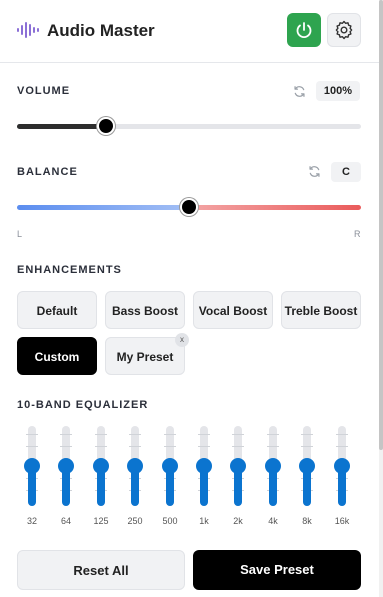 Image resolution: width=383 pixels, height=597 pixels. Describe the element at coordinates (101, 570) in the screenshot. I see `reset-all-button: Reset All` at that location.